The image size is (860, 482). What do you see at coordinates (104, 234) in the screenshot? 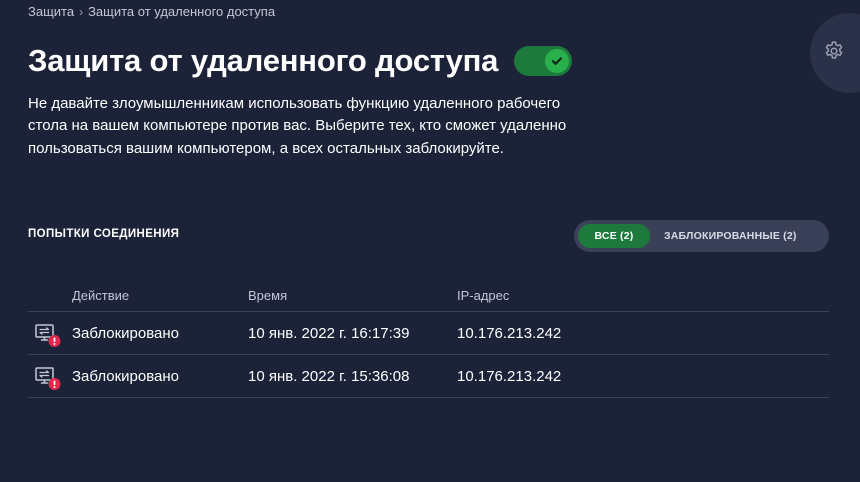
I see `section-label-connection-attempts: ПОПЫТКИ СОЕДИНЕНИЯ` at bounding box center [104, 234].